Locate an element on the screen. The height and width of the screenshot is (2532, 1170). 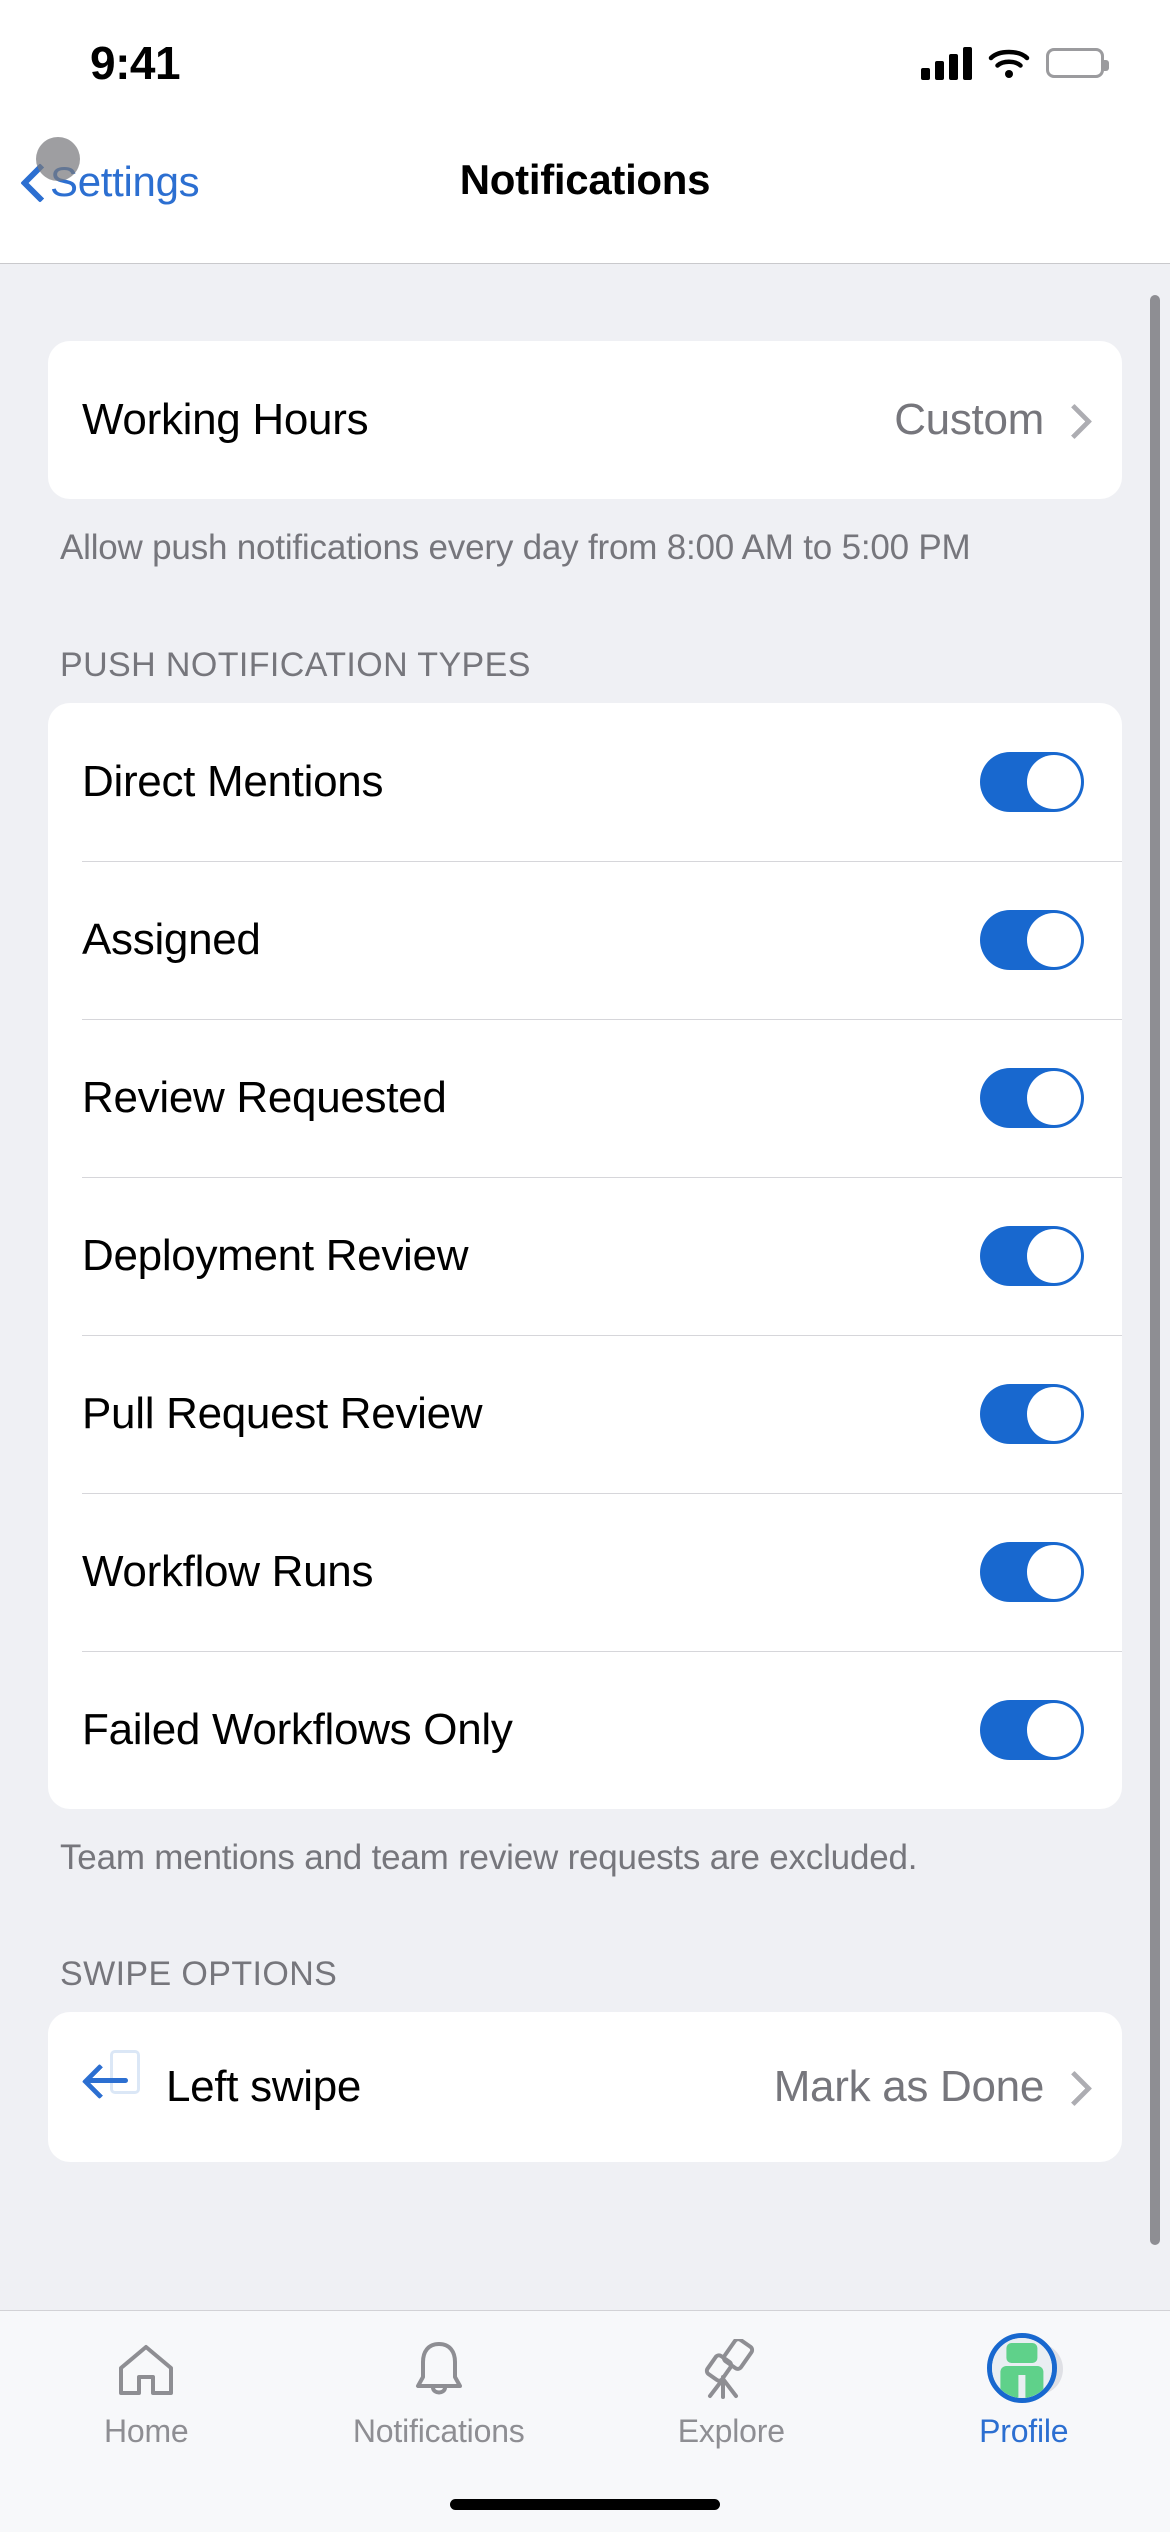
table-row: Deployment Review is located at coordinates (585, 1255).